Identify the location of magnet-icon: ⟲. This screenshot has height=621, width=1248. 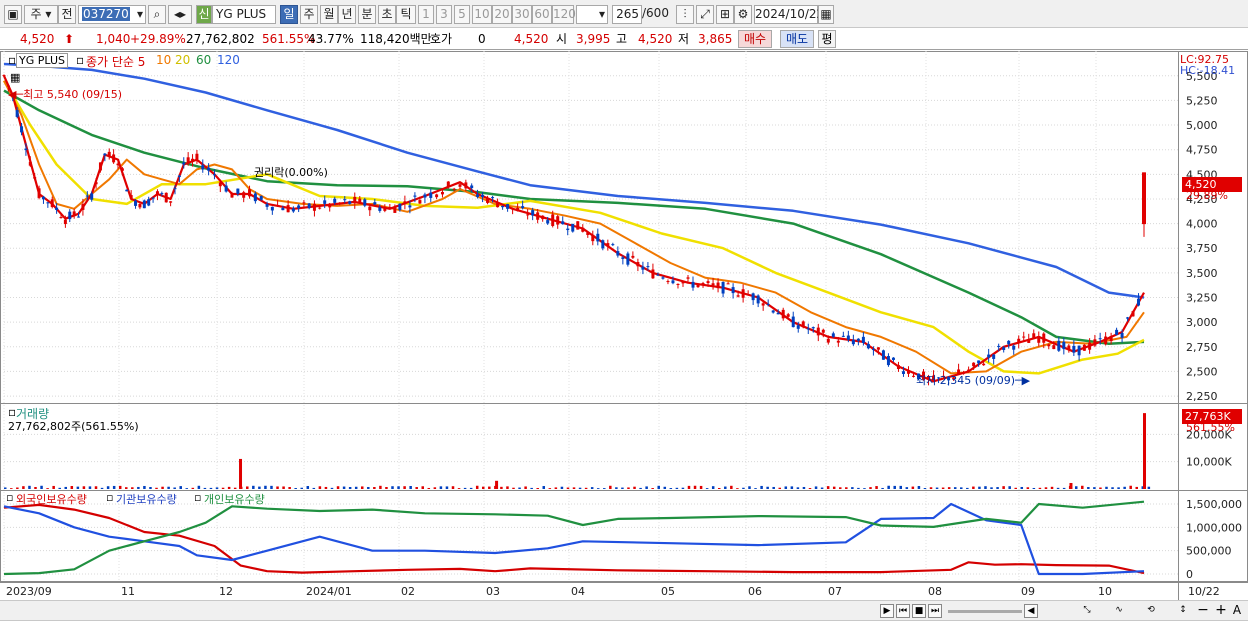
(1151, 611).